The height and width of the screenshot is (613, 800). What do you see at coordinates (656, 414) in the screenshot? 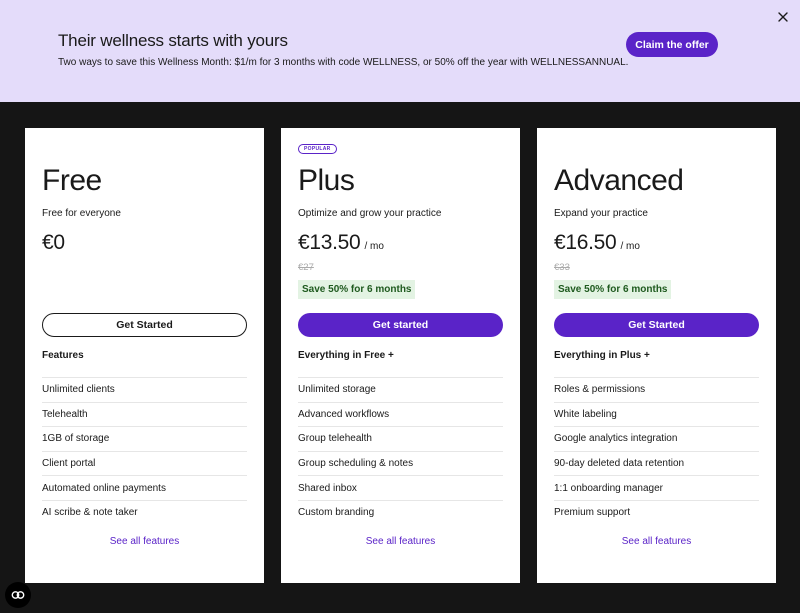
I see `feature-item: White labeling` at bounding box center [656, 414].